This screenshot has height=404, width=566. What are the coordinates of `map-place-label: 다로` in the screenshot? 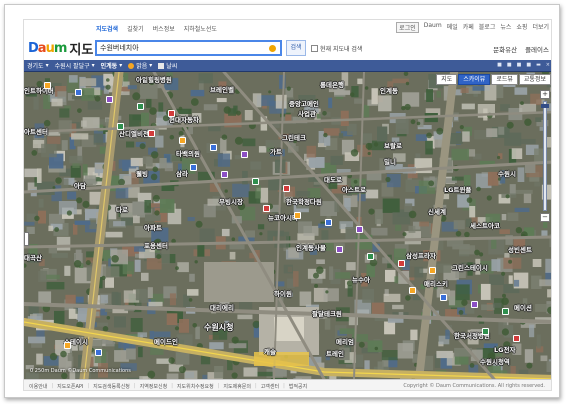 It's located at (122, 209).